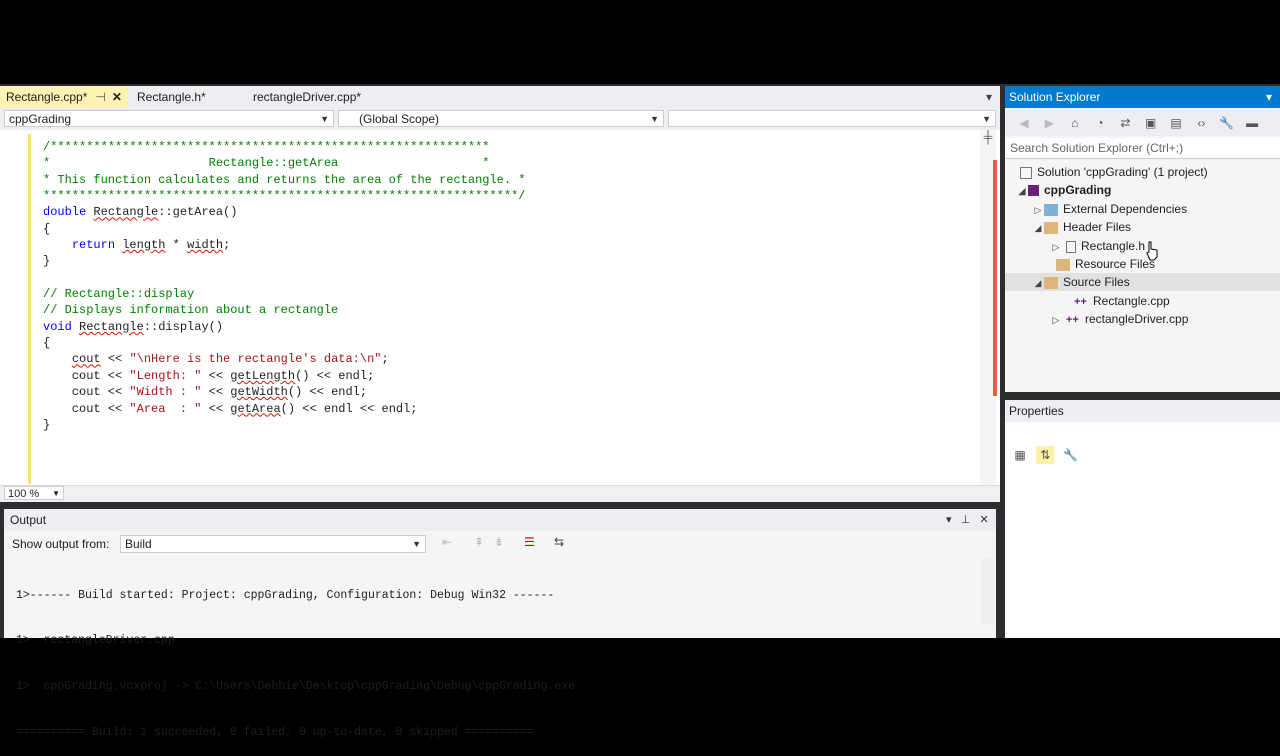  Describe the element at coordinates (307, 97) in the screenshot. I see `tab-rectangledriver-cpp: rectangleDriver.cpp*` at that location.